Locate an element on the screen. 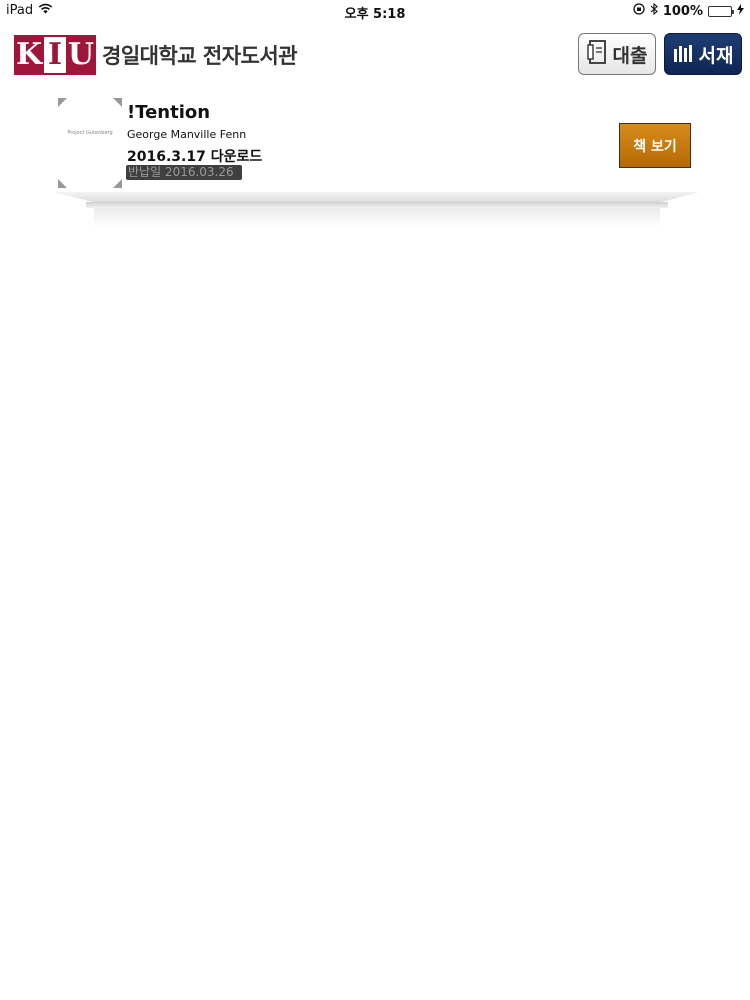 This screenshot has height=1000, width=750. bookshelf-ledge is located at coordinates (377, 212).